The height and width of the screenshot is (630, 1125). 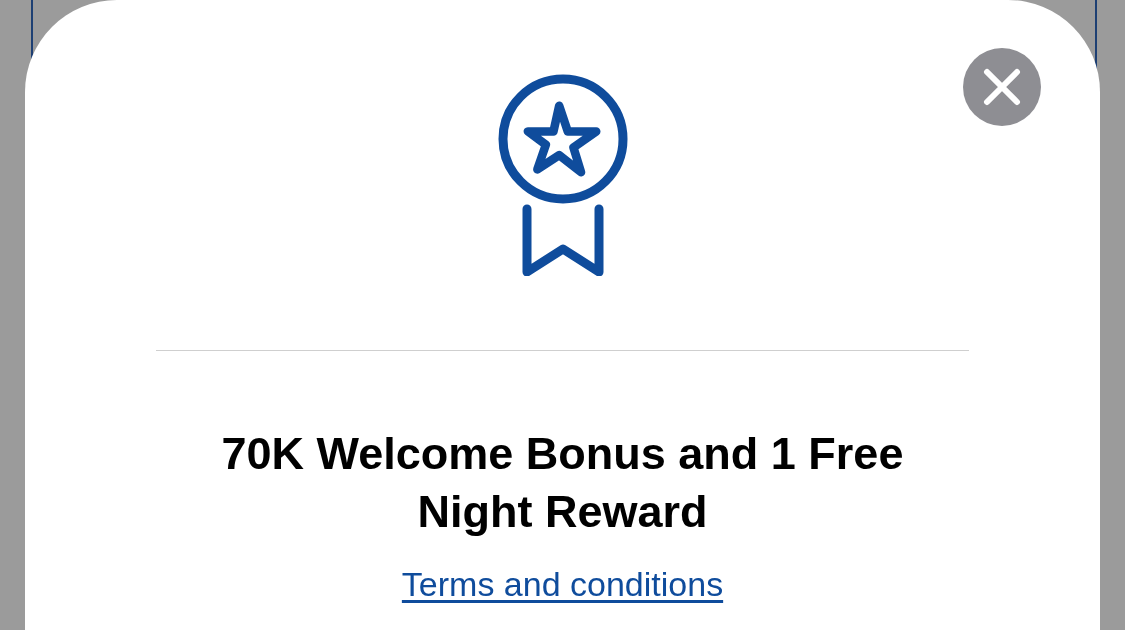 What do you see at coordinates (562, 584) in the screenshot?
I see `terms-link: Terms and conditions` at bounding box center [562, 584].